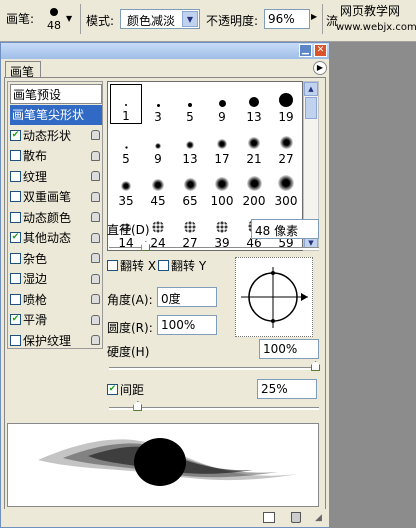 This screenshot has width=416, height=528. What do you see at coordinates (320, 68) in the screenshot?
I see `panel-menu-icon: ▶` at bounding box center [320, 68].